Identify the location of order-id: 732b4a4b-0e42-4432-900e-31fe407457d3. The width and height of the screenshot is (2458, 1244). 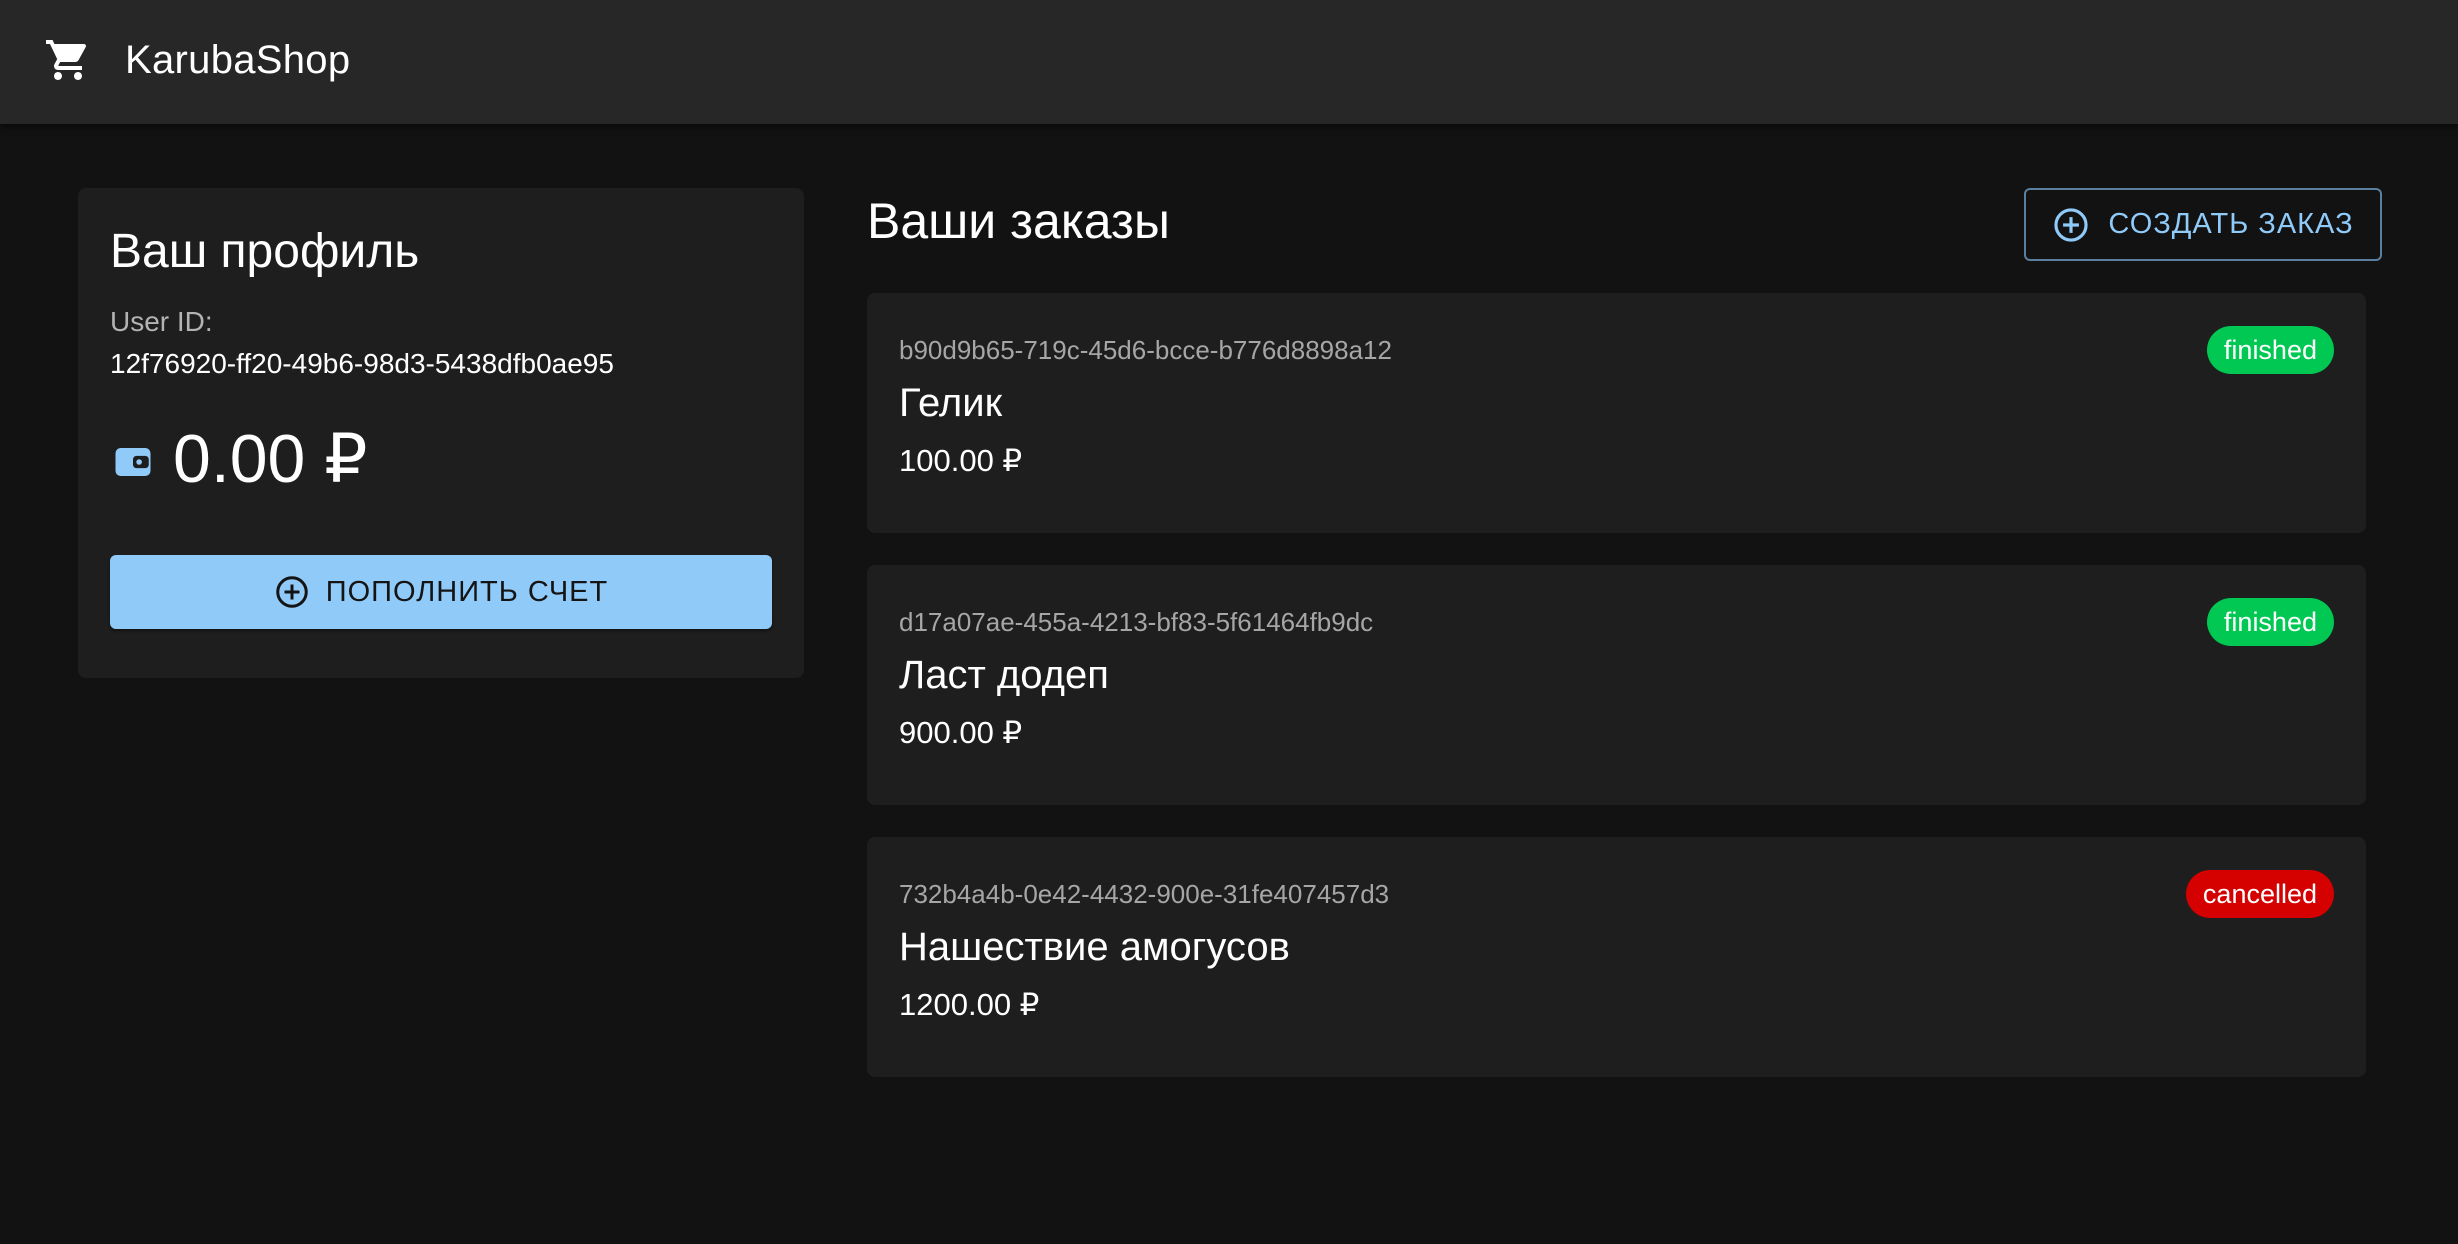
(1144, 894).